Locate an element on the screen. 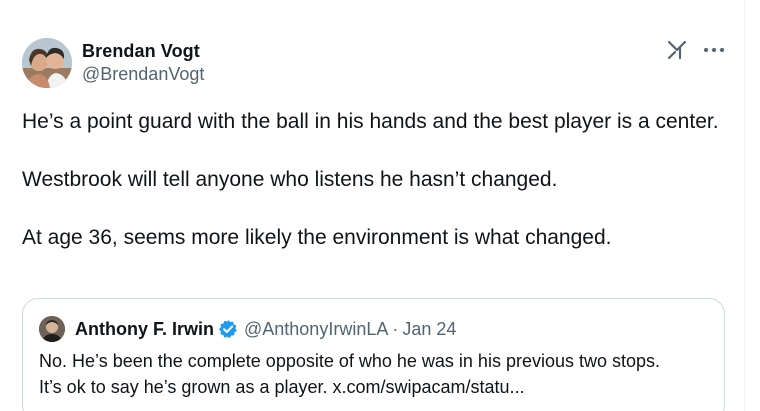  more-icon is located at coordinates (714, 50).